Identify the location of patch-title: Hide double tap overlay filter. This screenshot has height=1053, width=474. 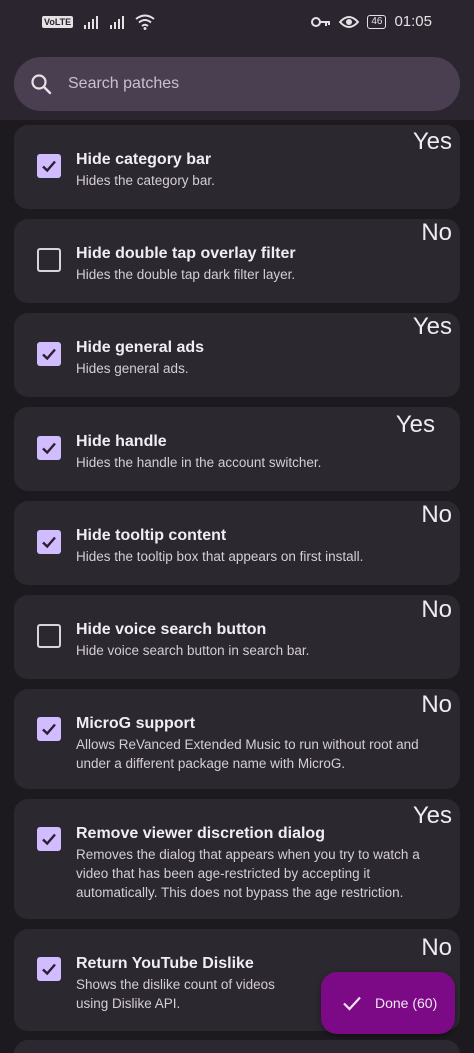
(186, 253).